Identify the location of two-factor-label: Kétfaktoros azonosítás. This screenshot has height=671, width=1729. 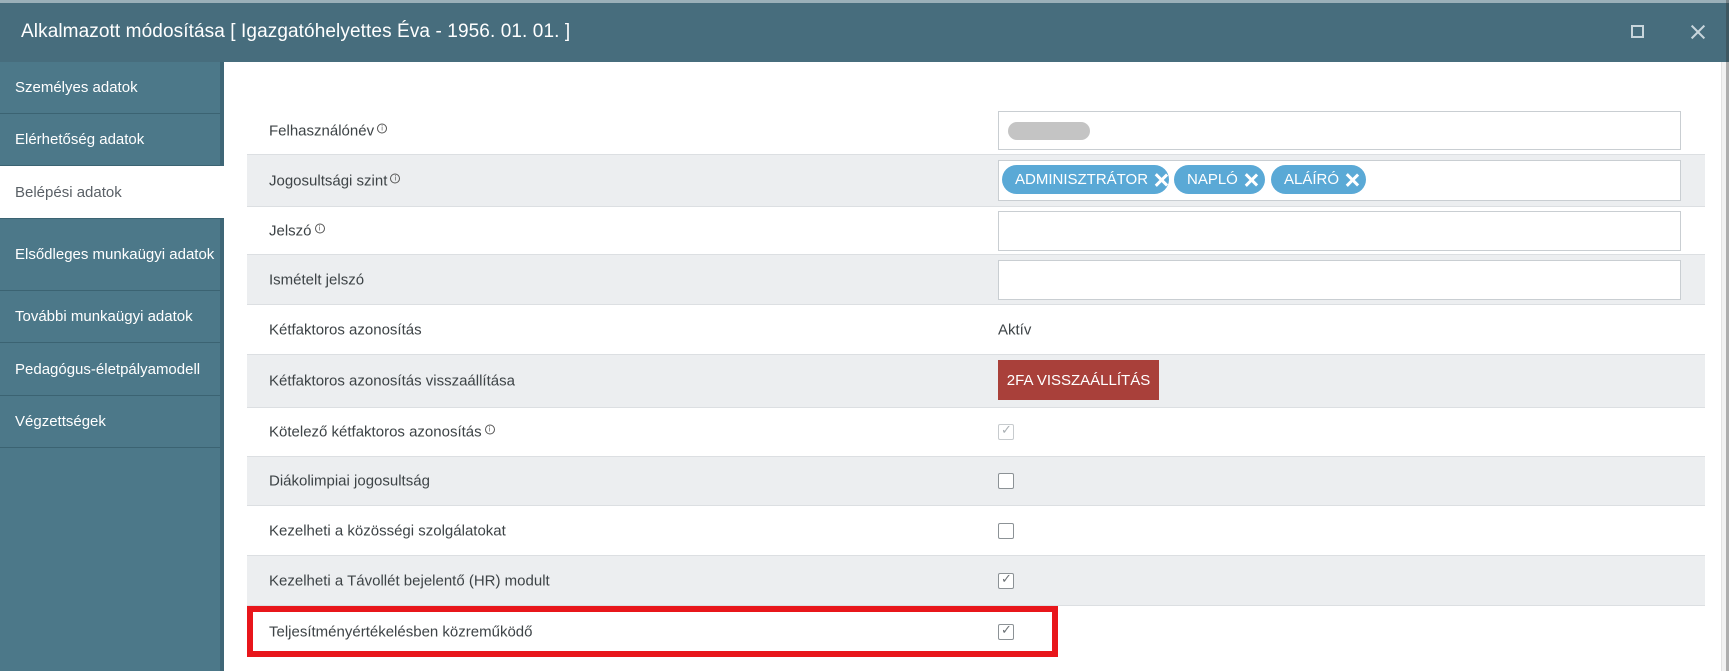
(345, 329).